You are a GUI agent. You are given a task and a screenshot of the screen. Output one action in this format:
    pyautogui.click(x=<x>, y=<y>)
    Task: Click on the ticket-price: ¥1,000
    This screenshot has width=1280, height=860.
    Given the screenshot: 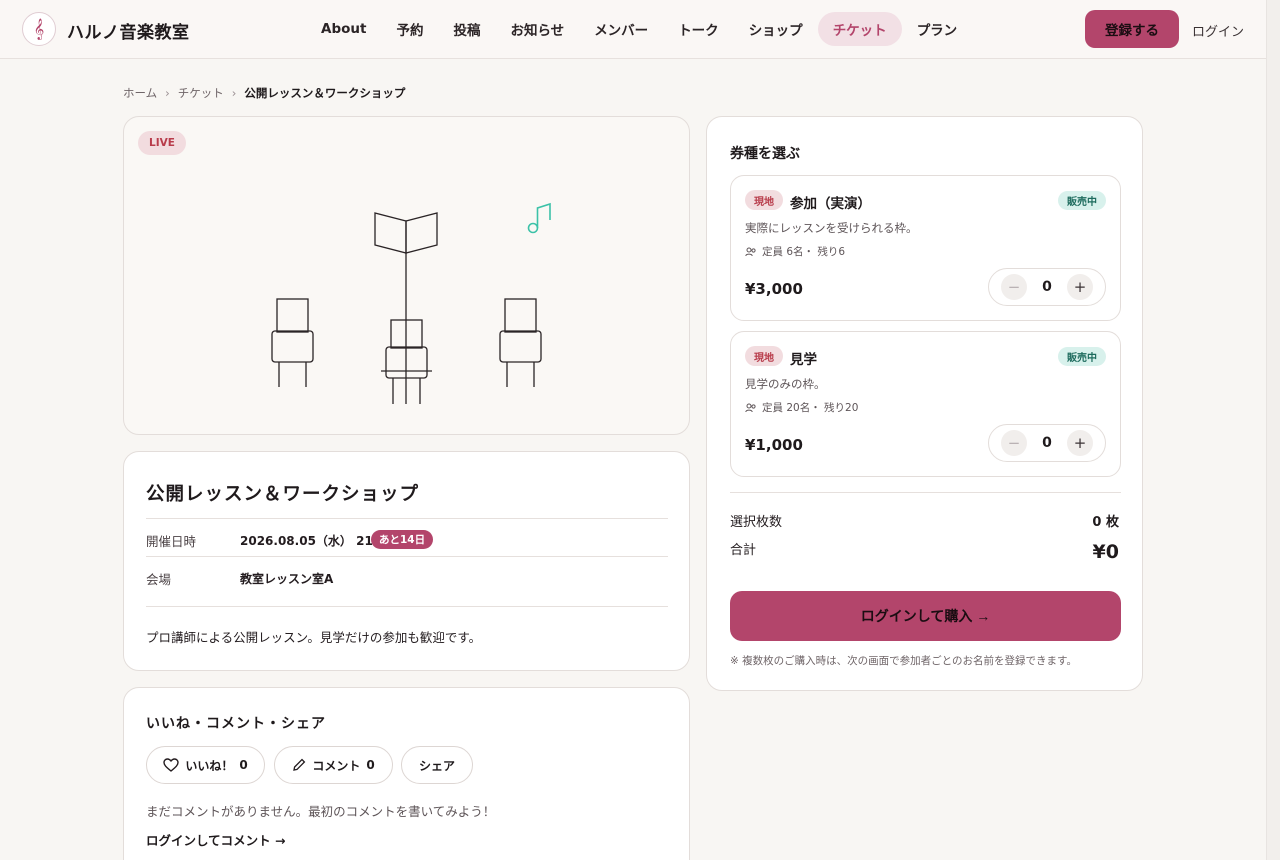 What is the action you would take?
    pyautogui.click(x=774, y=445)
    